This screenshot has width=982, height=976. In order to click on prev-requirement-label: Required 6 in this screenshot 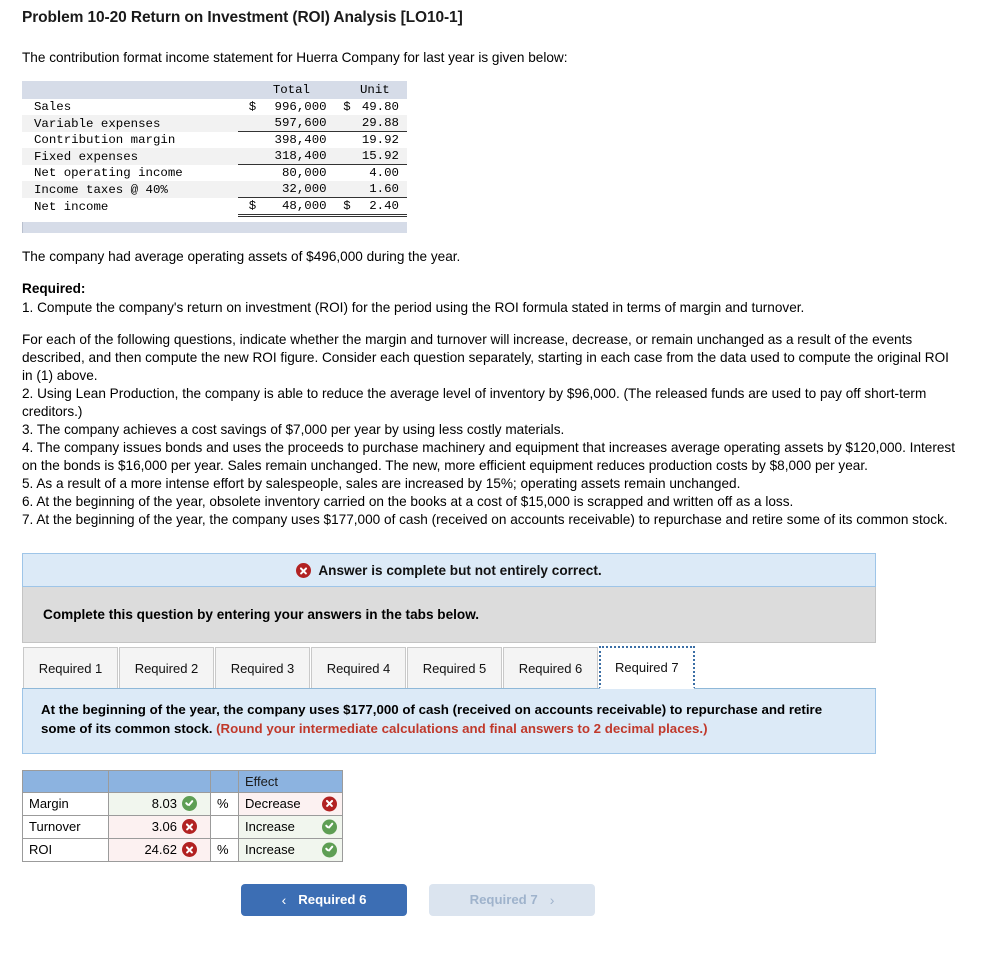, I will do `click(332, 900)`.